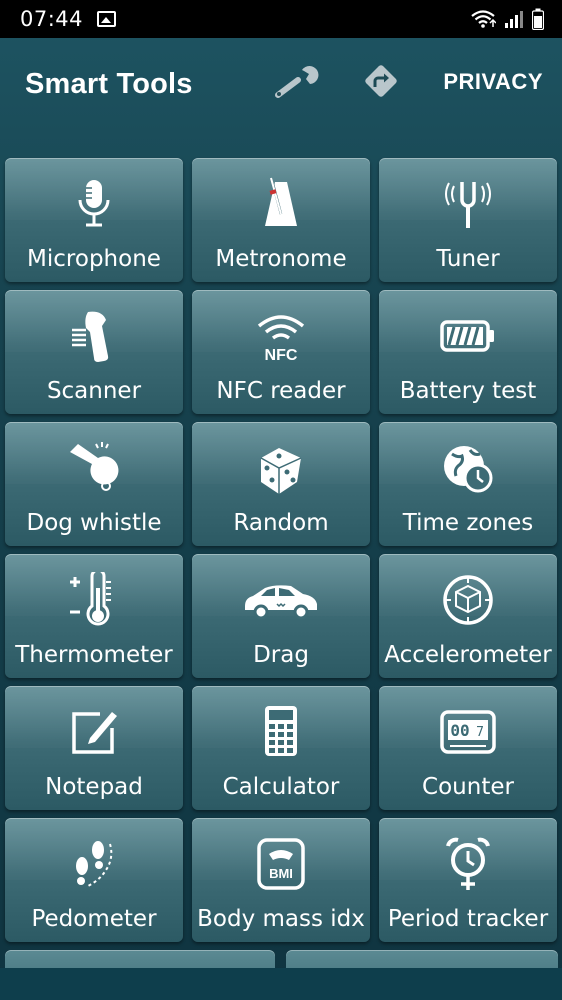  I want to click on status-time: 07:44, so click(52, 19).